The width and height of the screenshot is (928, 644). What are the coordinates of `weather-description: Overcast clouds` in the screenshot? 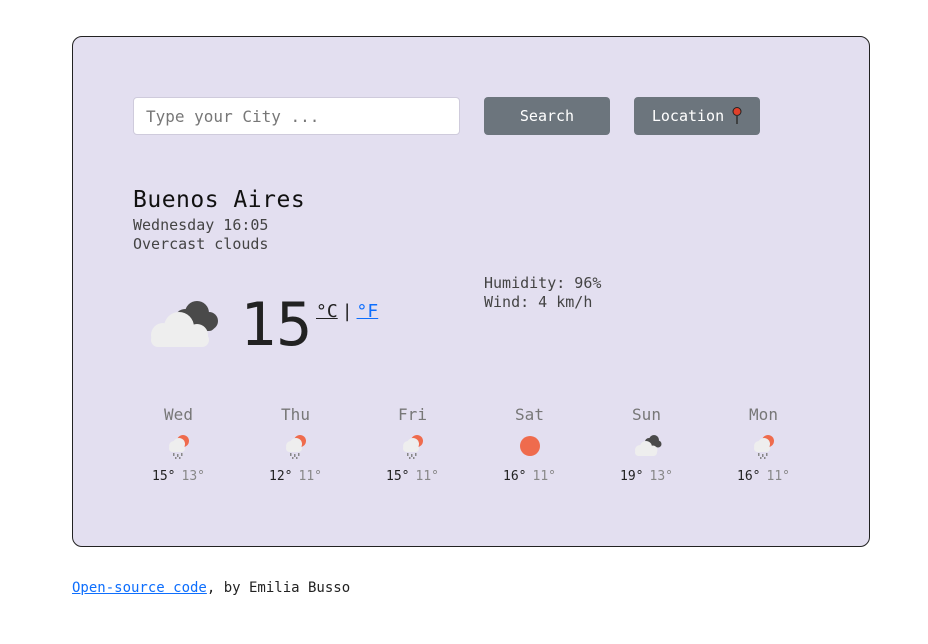 It's located at (201, 244).